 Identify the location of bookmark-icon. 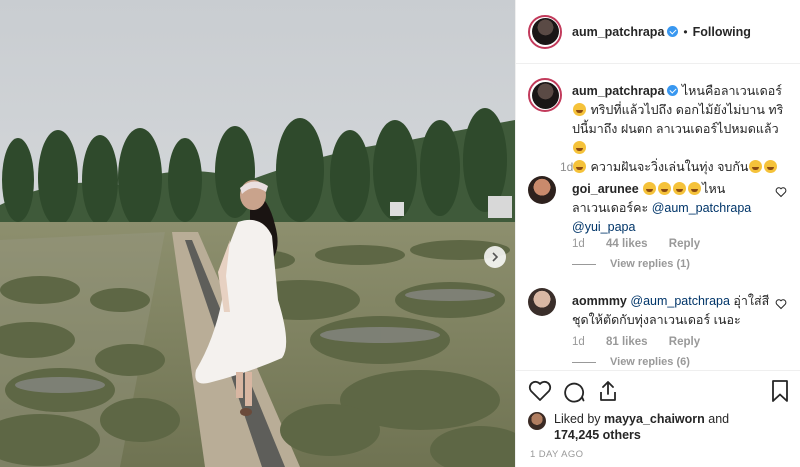
(780, 391).